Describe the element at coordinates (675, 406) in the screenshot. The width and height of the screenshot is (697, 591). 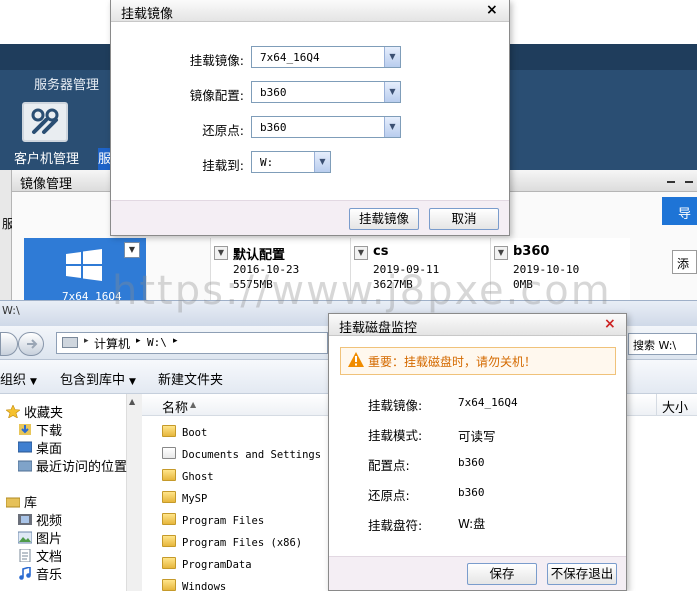
I see `column-header-size: 大小` at that location.